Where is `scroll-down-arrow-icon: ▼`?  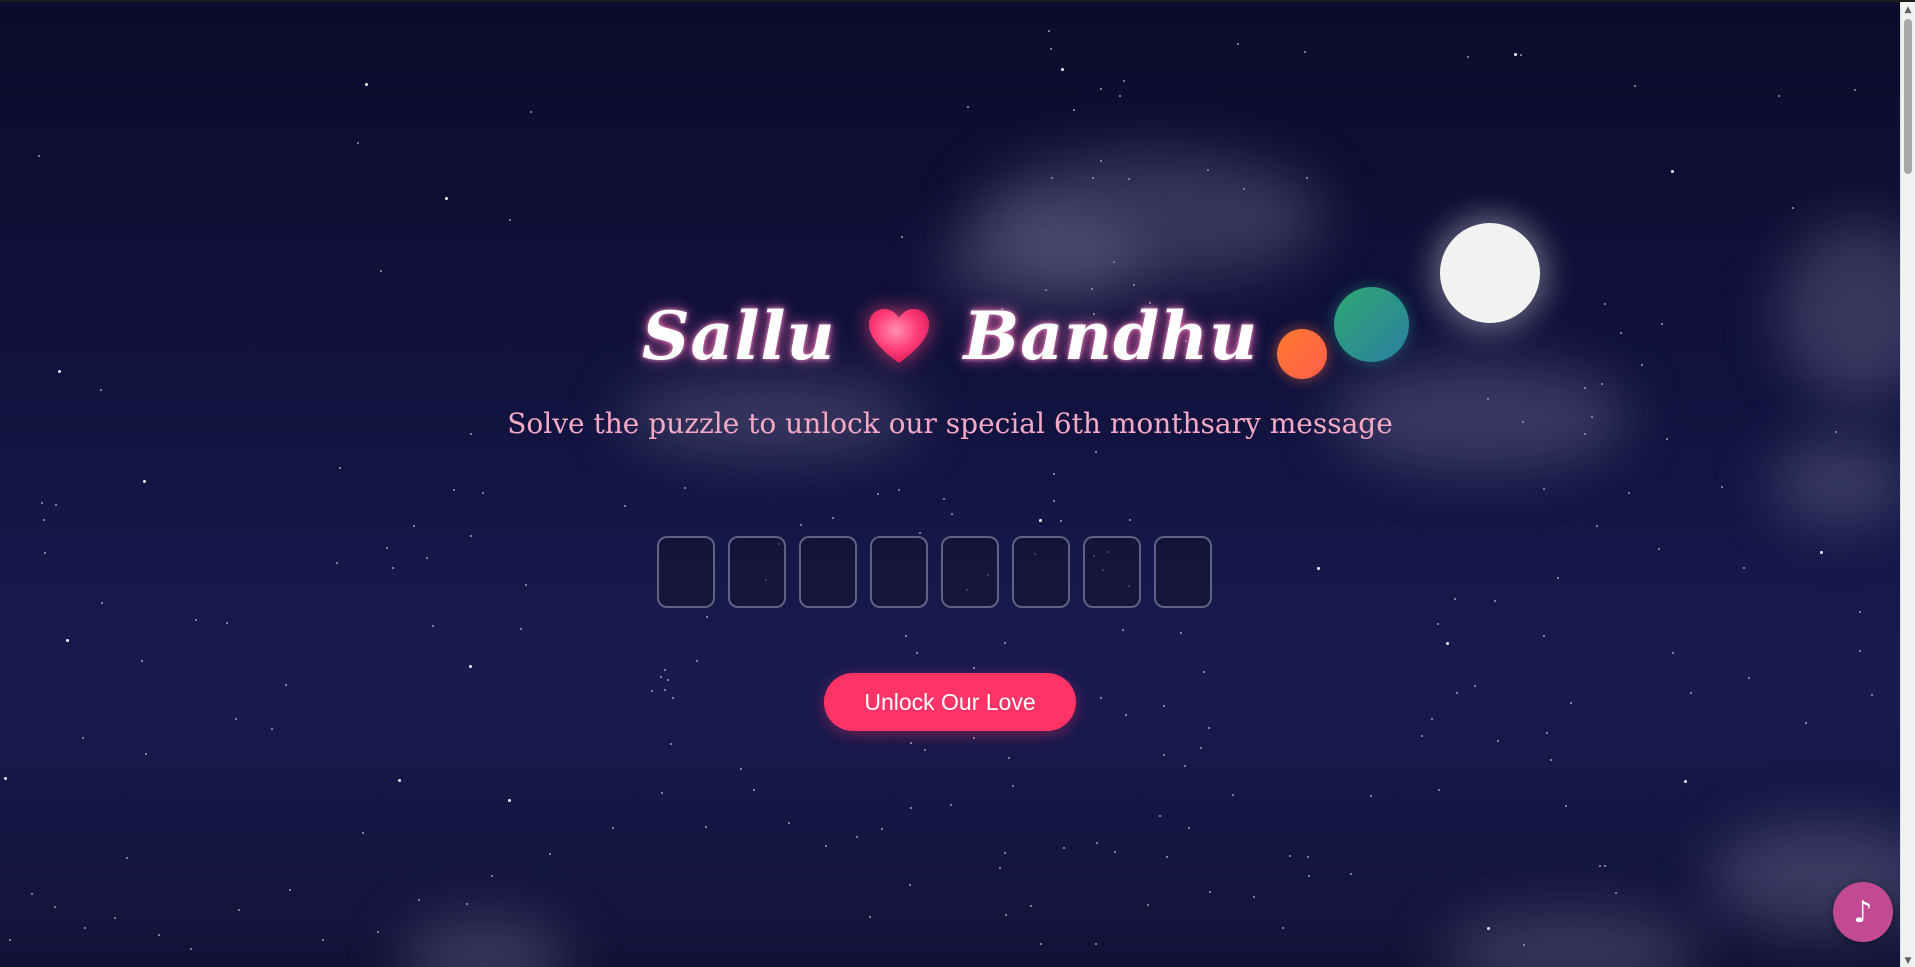 scroll-down-arrow-icon: ▼ is located at coordinates (1908, 960).